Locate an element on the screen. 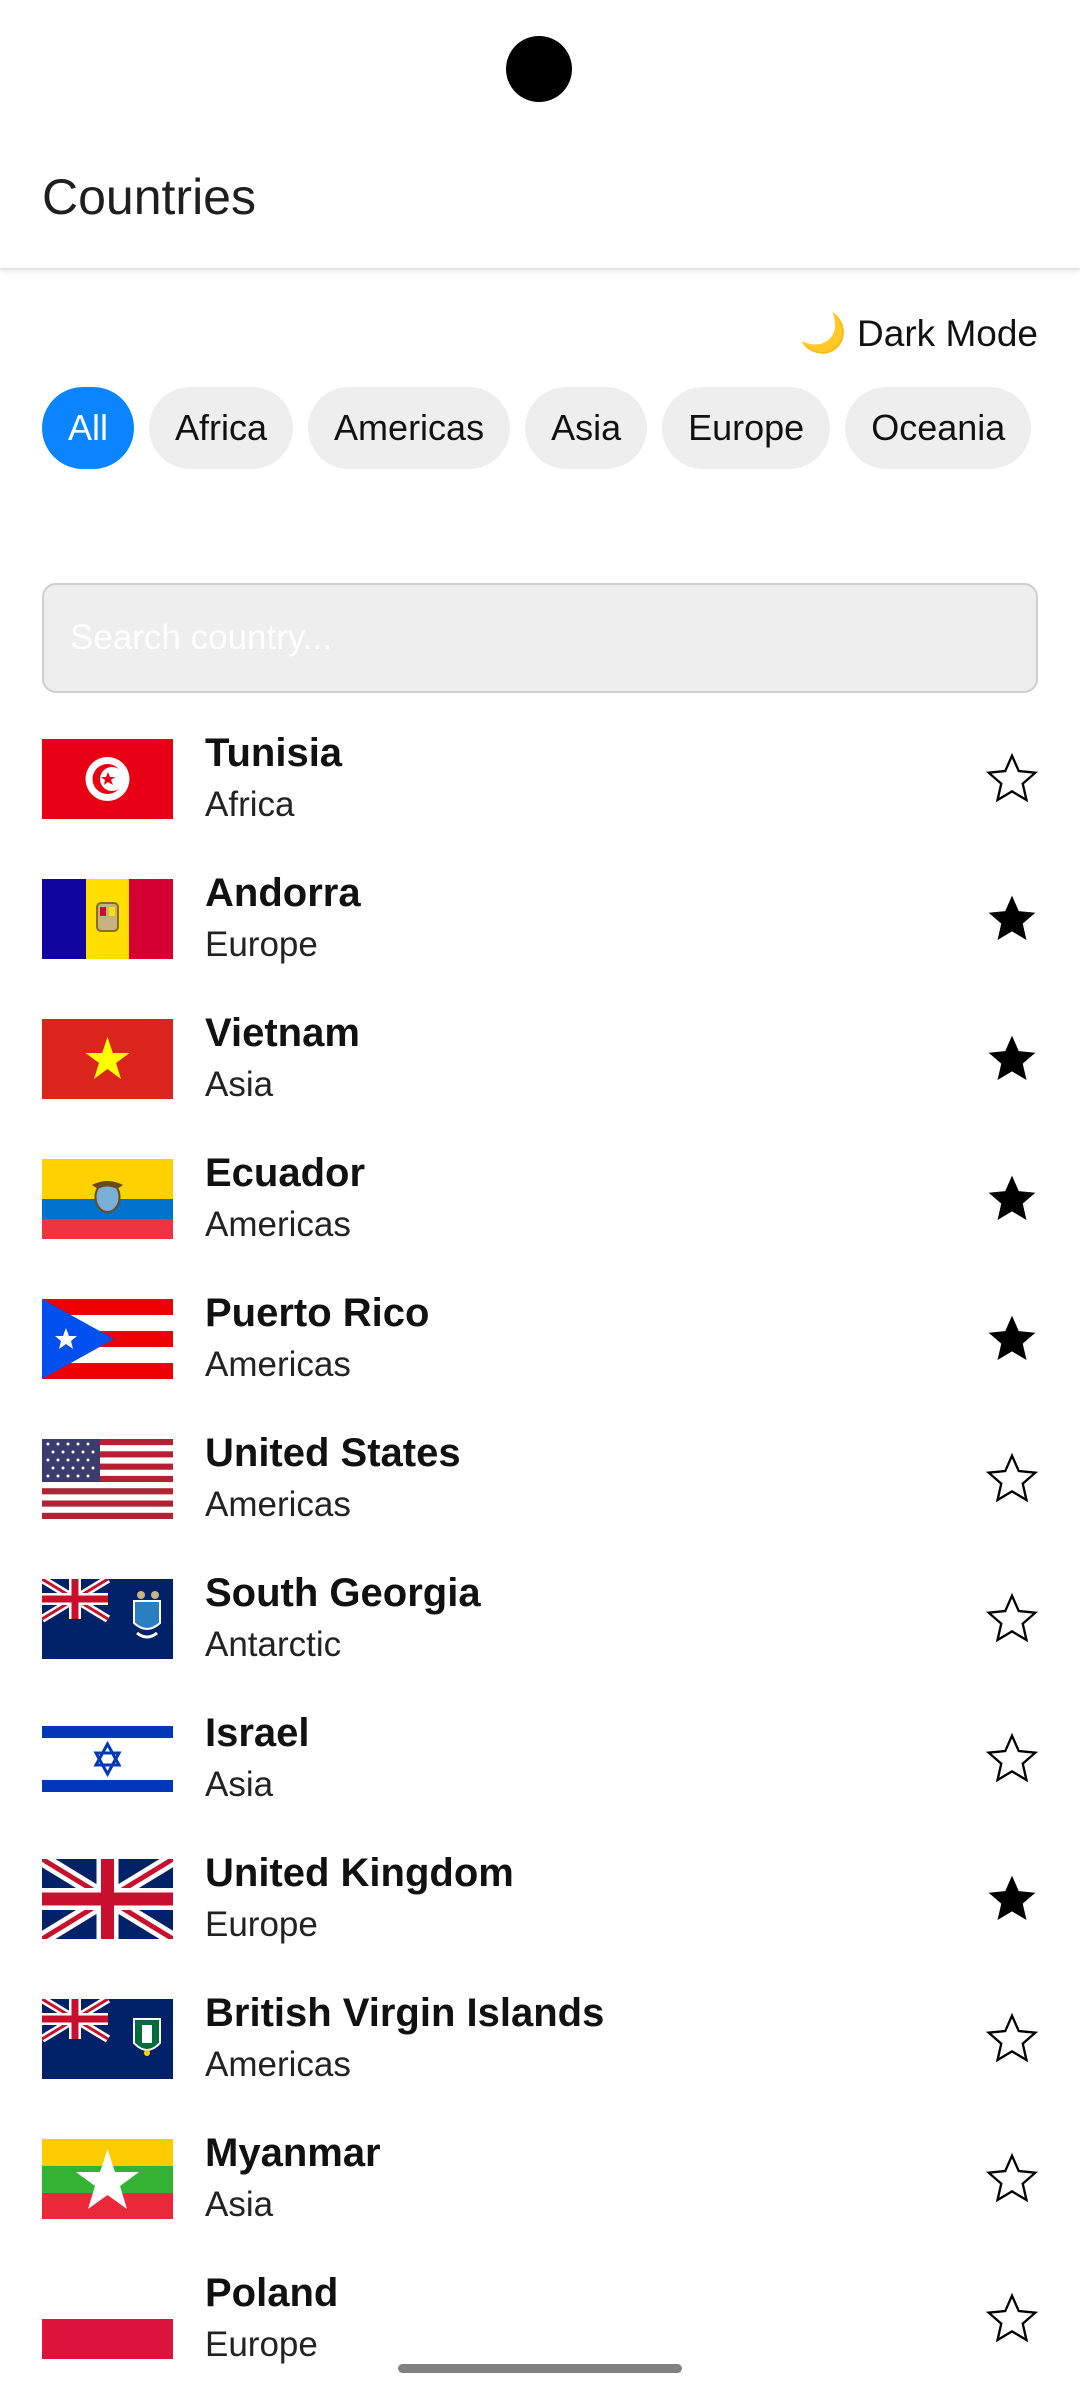 The width and height of the screenshot is (1080, 2400). list-item: Puerto Rico Americas is located at coordinates (540, 1335).